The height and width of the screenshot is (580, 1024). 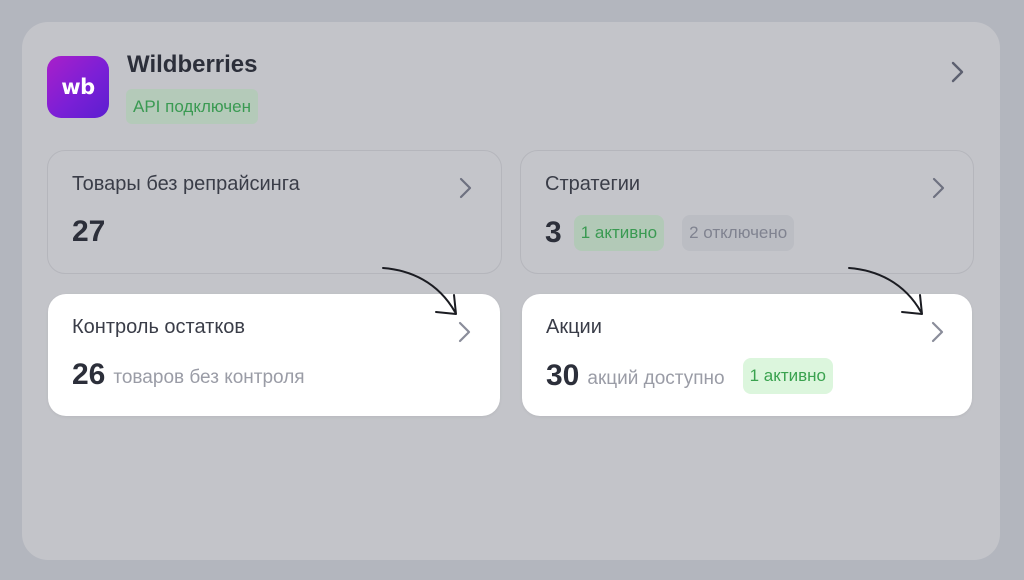 I want to click on no-repricing-row: 27, so click(x=88, y=232).